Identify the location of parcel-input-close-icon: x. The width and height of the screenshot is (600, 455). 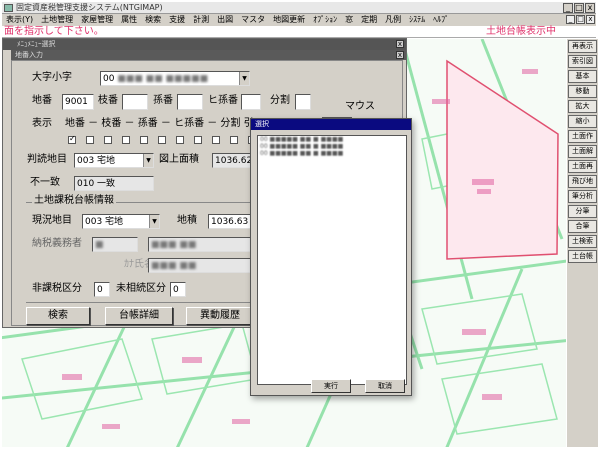
(400, 55).